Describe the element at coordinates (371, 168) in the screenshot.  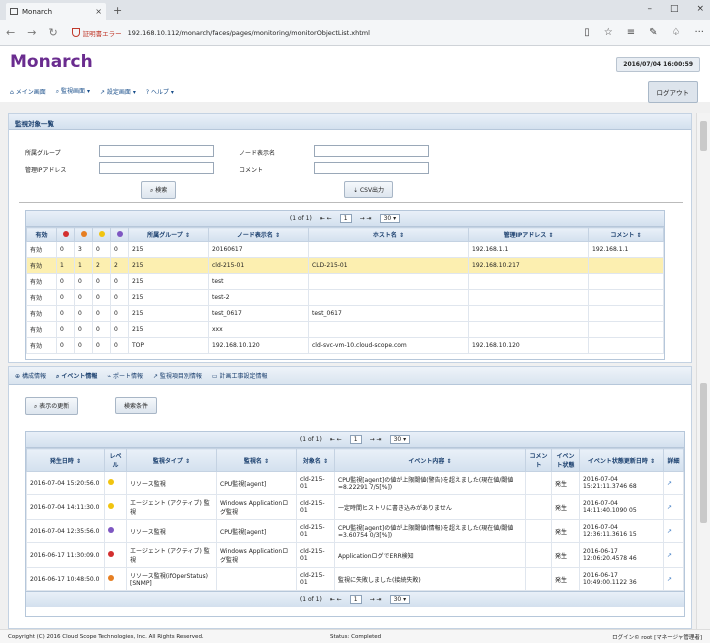
I see `comment-input` at that location.